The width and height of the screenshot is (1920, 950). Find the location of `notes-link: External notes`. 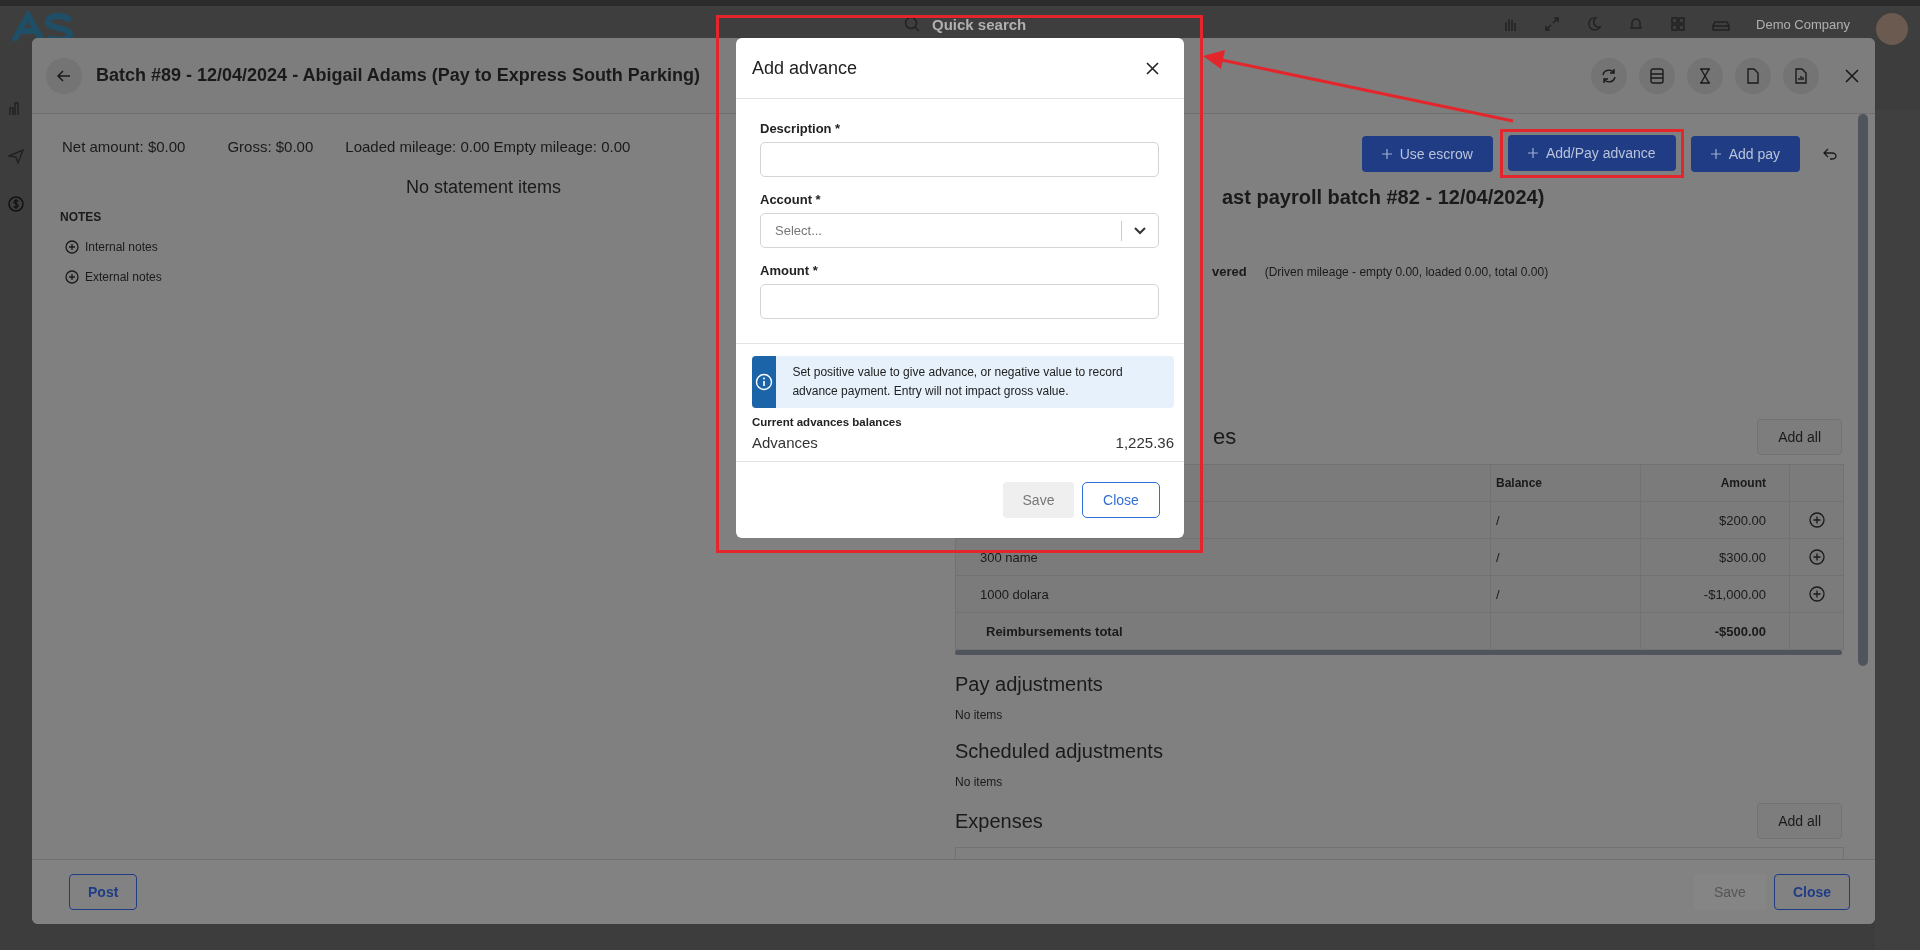

notes-link: External notes is located at coordinates (123, 277).